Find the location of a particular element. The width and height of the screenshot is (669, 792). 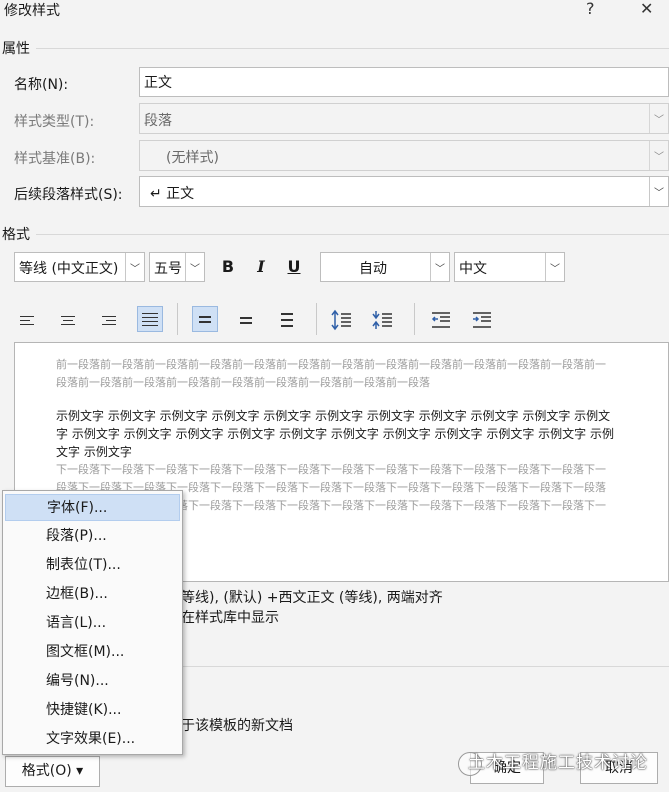

increase-indent-button is located at coordinates (482, 320).